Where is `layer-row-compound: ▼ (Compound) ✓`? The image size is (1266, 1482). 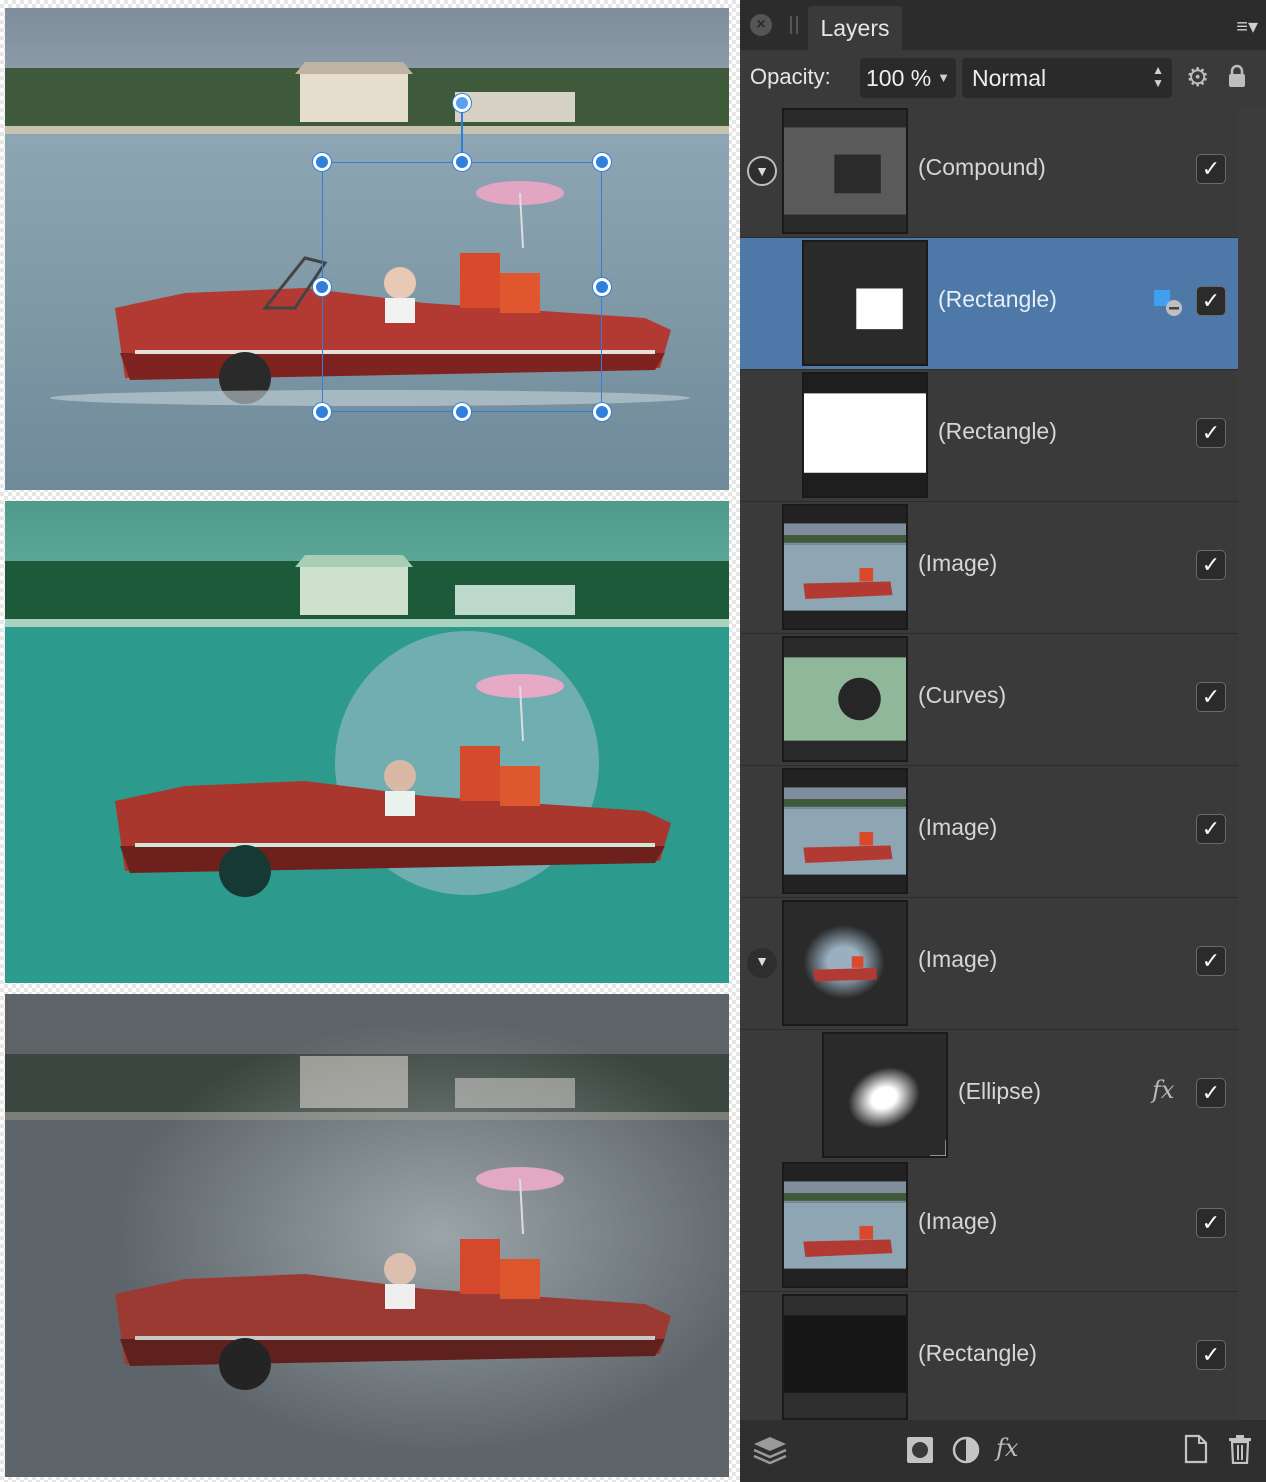 layer-row-compound: ▼ (Compound) ✓ is located at coordinates (989, 172).